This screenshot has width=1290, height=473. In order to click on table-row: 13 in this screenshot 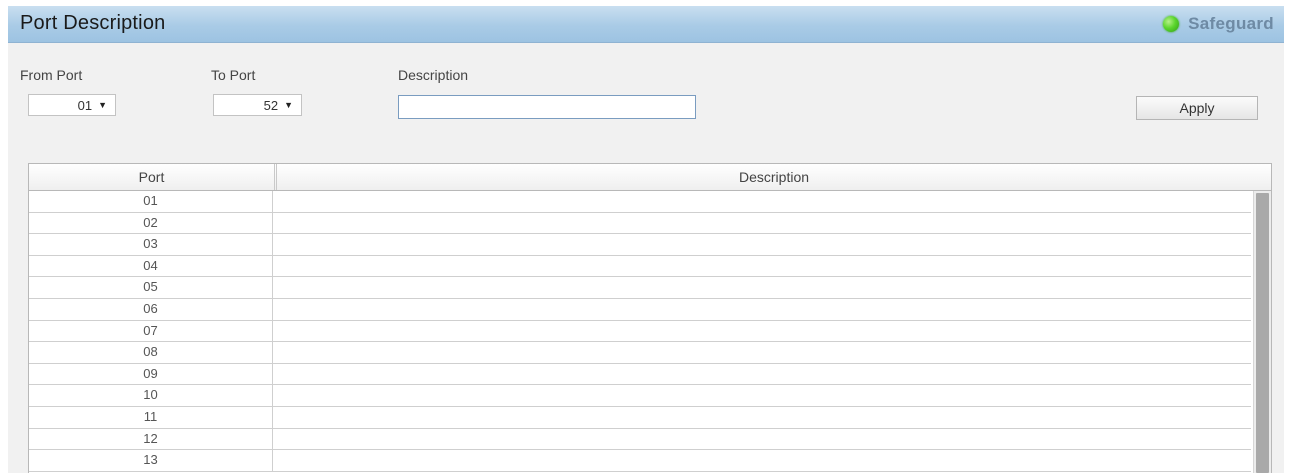, I will do `click(640, 461)`.